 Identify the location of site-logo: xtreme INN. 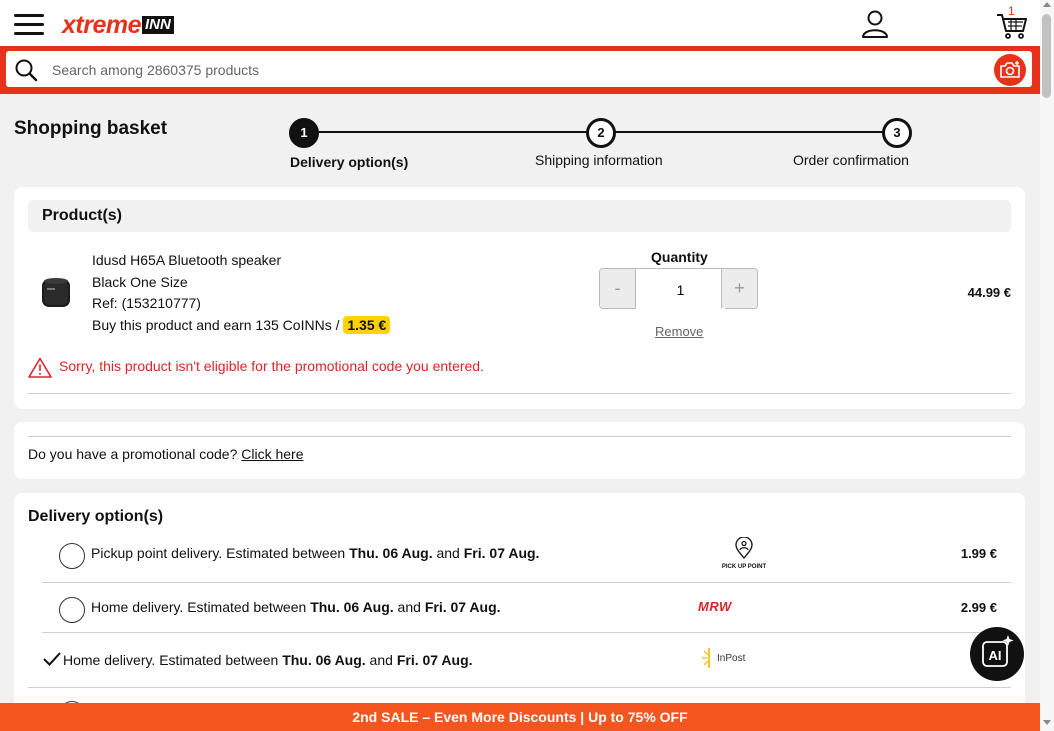
(118, 25).